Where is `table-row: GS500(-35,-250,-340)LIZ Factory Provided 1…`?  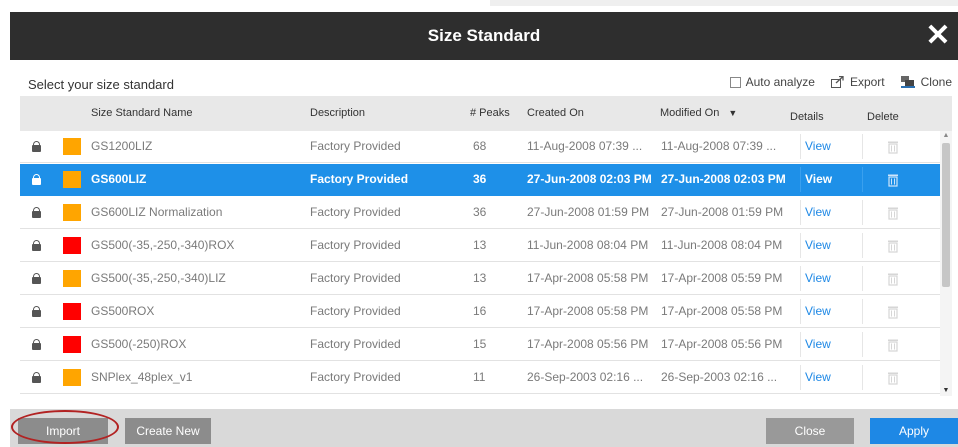
table-row: GS500(-35,-250,-340)LIZ Factory Provided 1… is located at coordinates (480, 279).